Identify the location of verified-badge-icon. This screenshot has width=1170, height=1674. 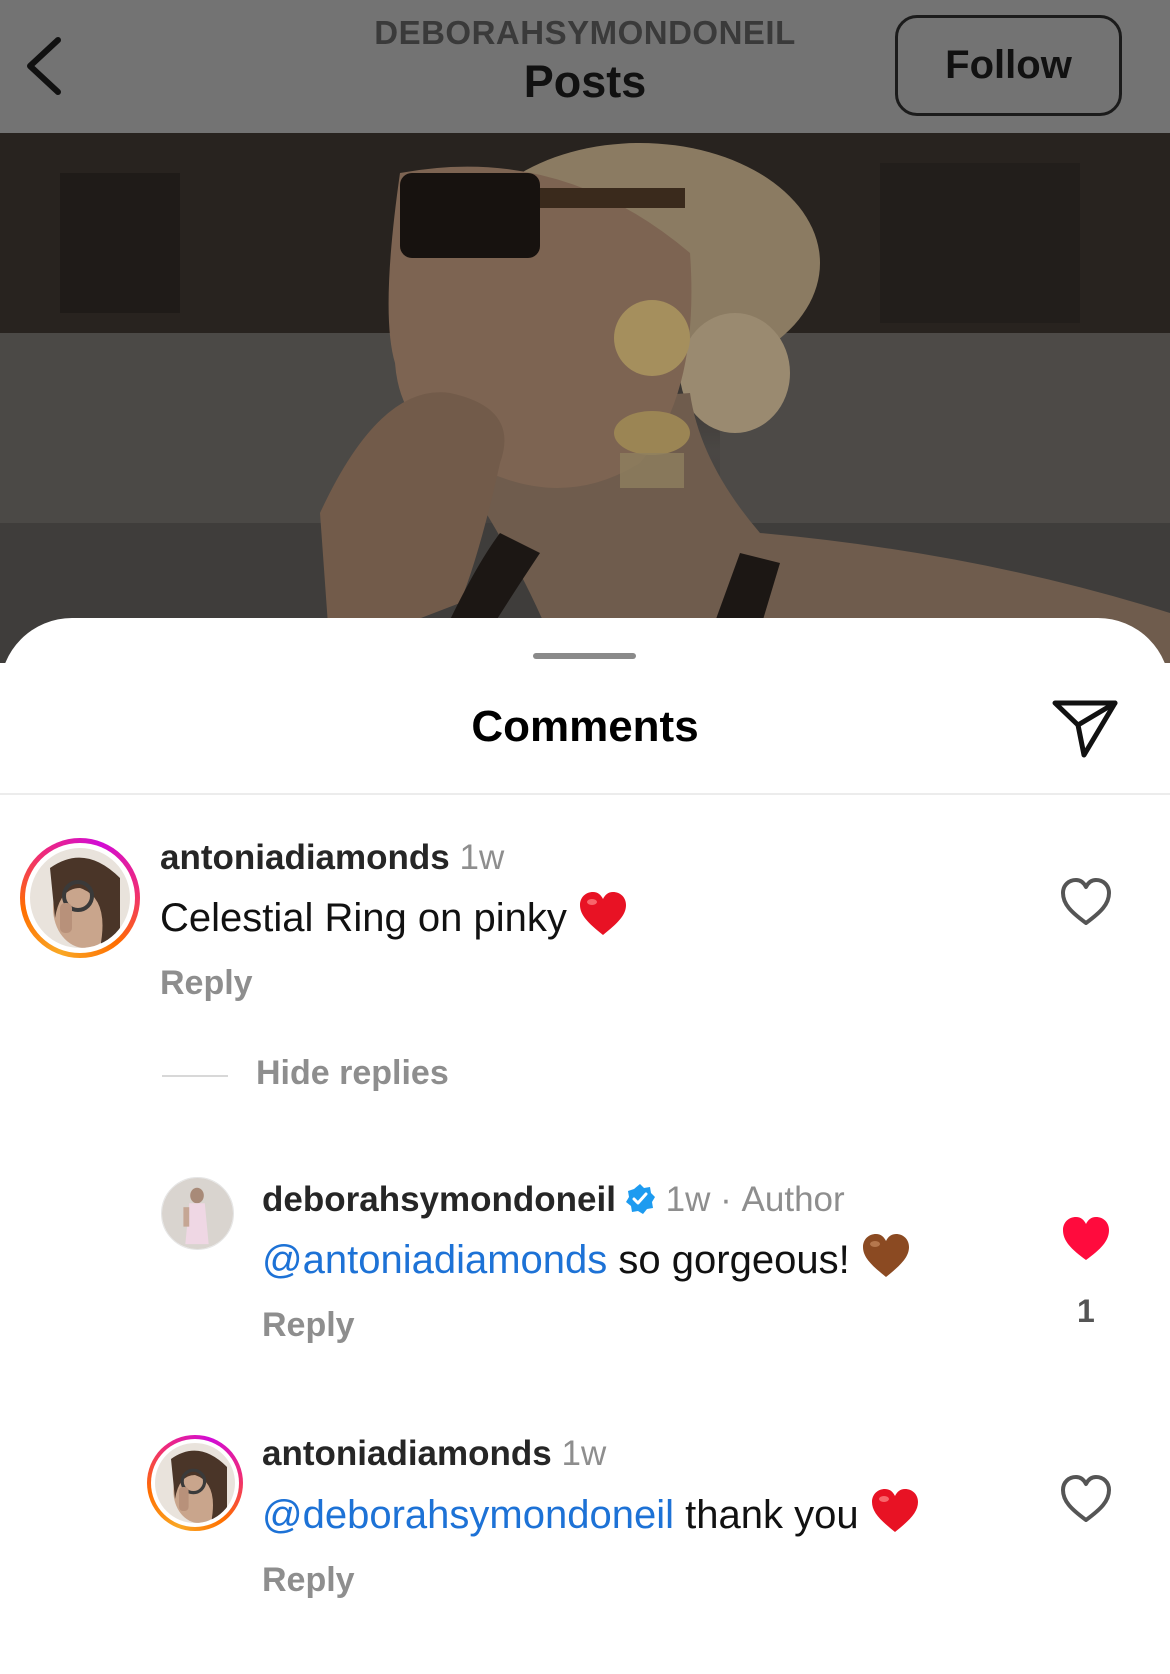
(640, 1199).